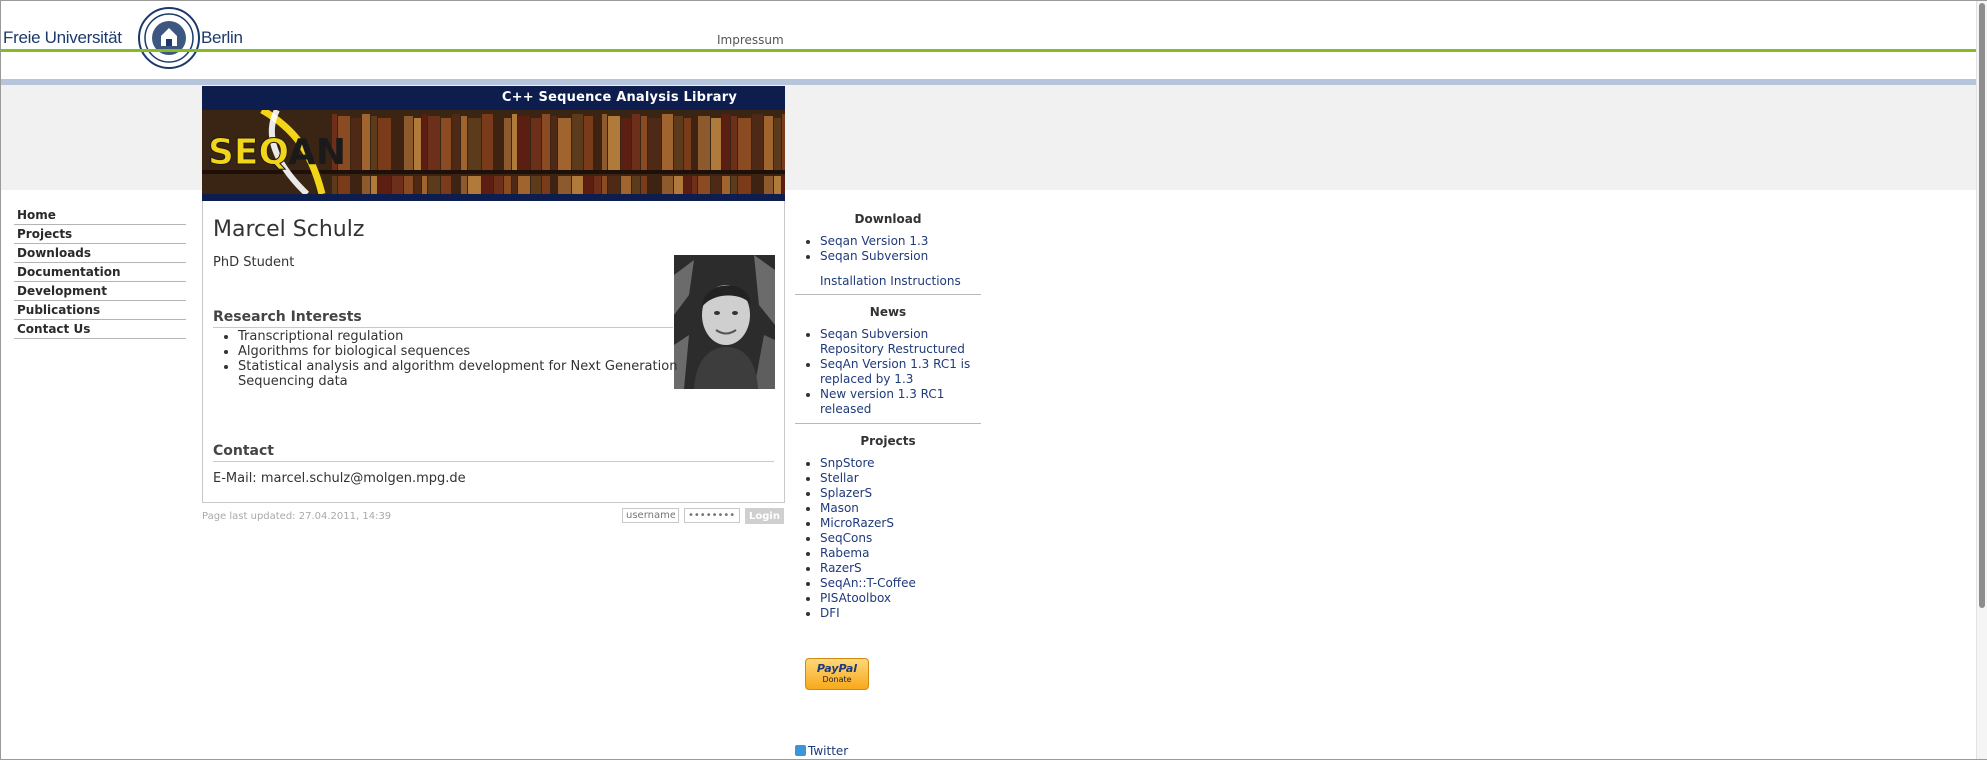 The image size is (1987, 760). I want to click on top-header: Freie Universität Berlin Impressum, so click(988, 43).